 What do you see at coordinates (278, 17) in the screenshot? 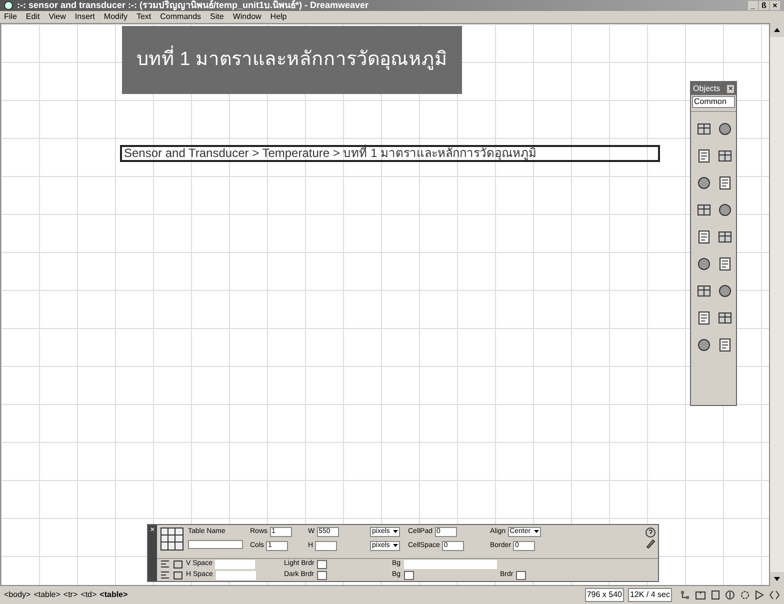
I see `menu-item: Help` at bounding box center [278, 17].